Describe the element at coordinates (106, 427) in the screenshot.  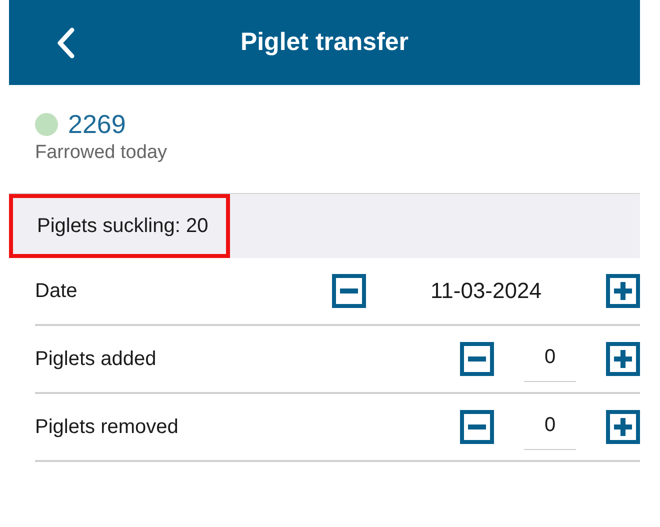
I see `row-label: Piglets removed` at that location.